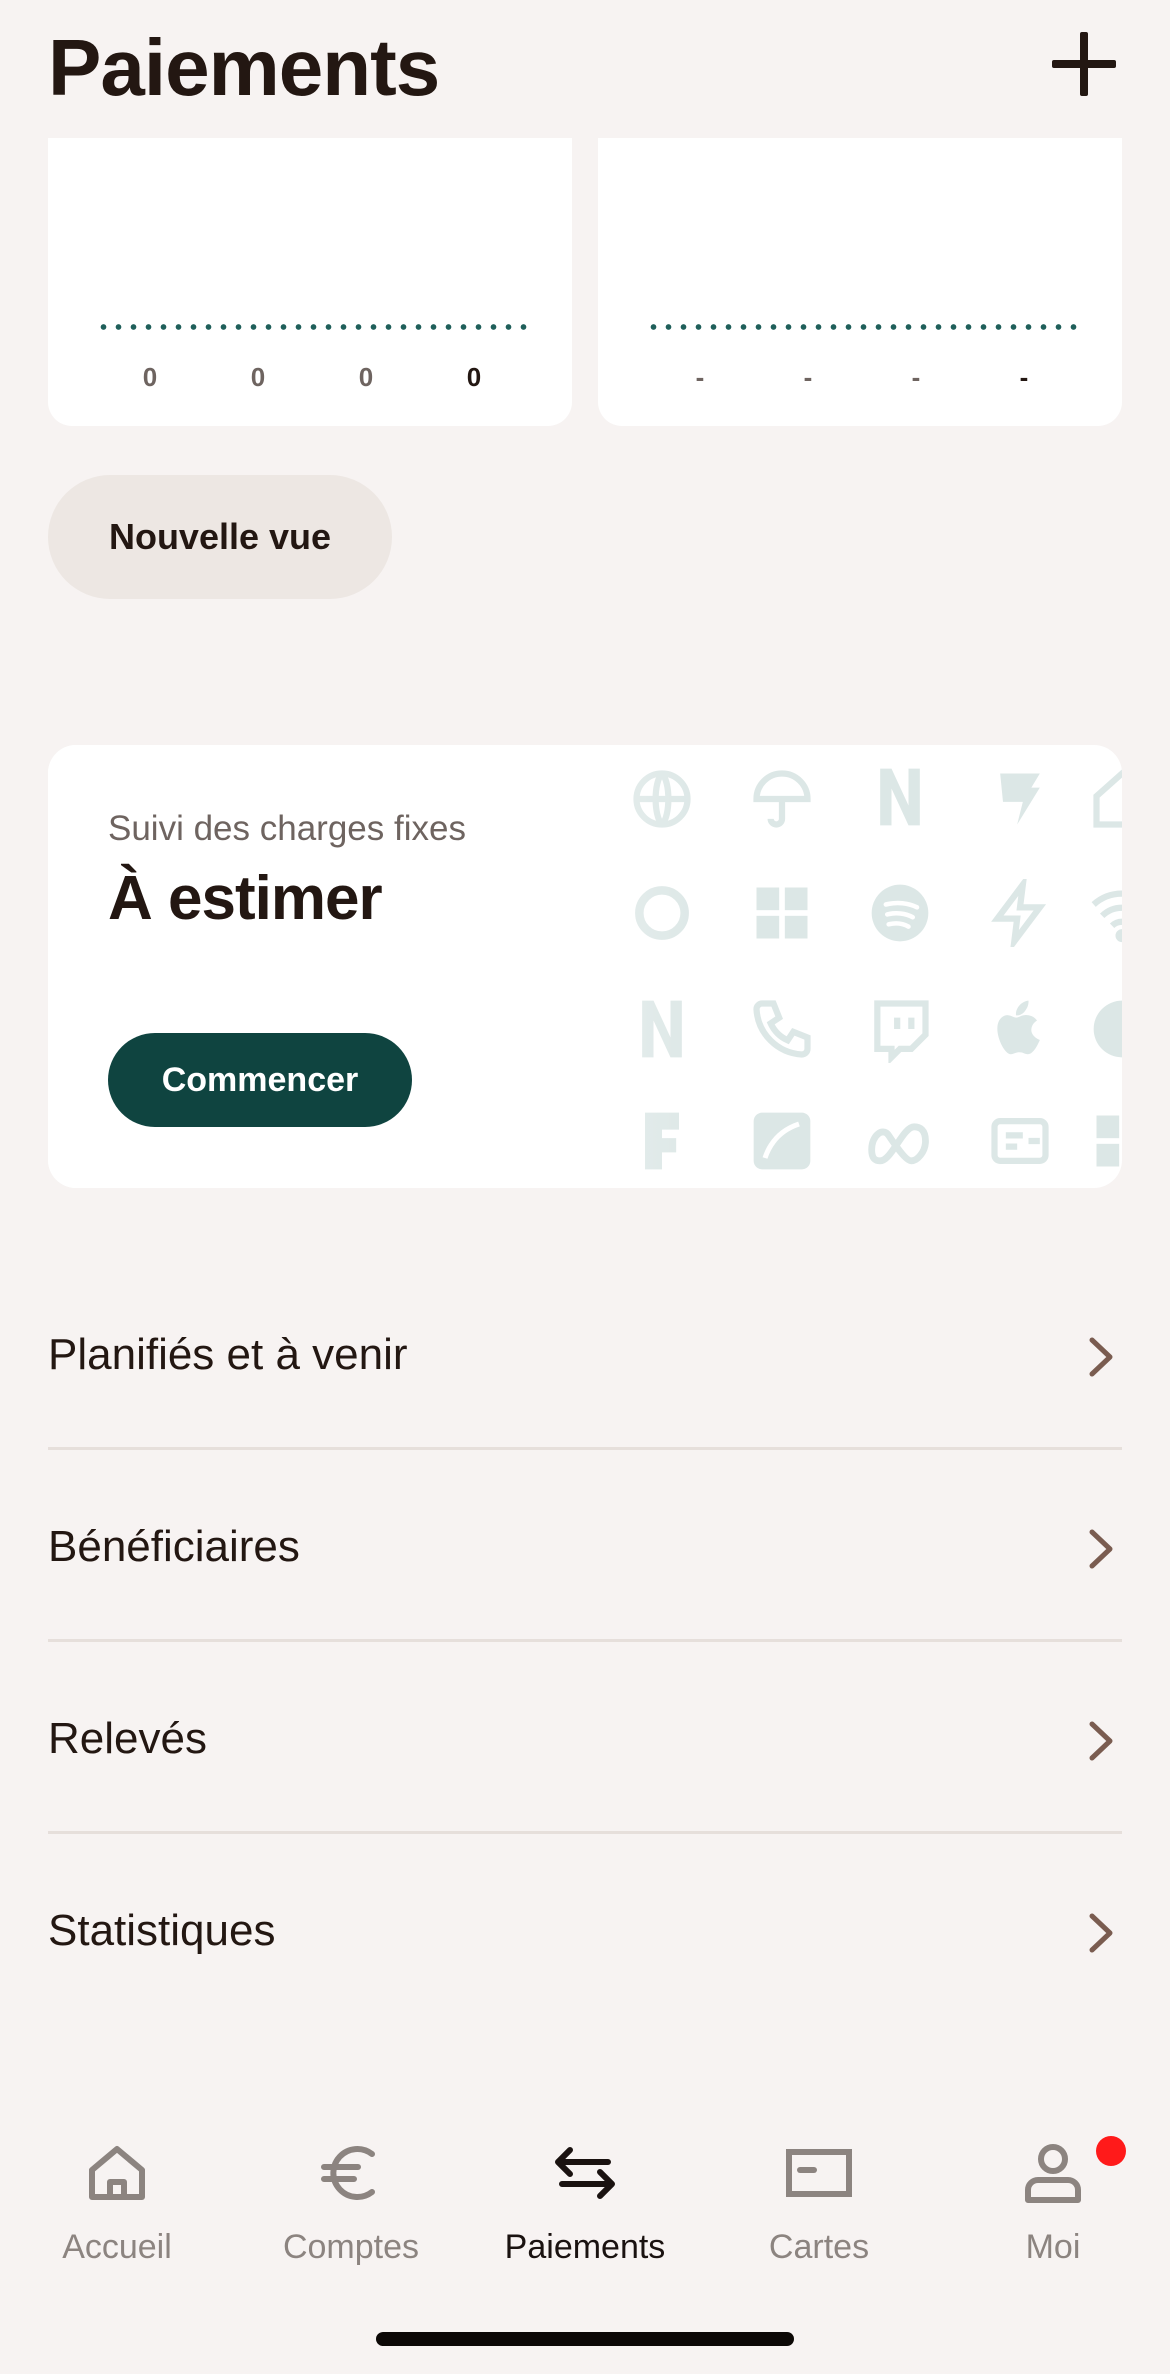 Image resolution: width=1170 pixels, height=2374 pixels. I want to click on home-icon, so click(117, 2173).